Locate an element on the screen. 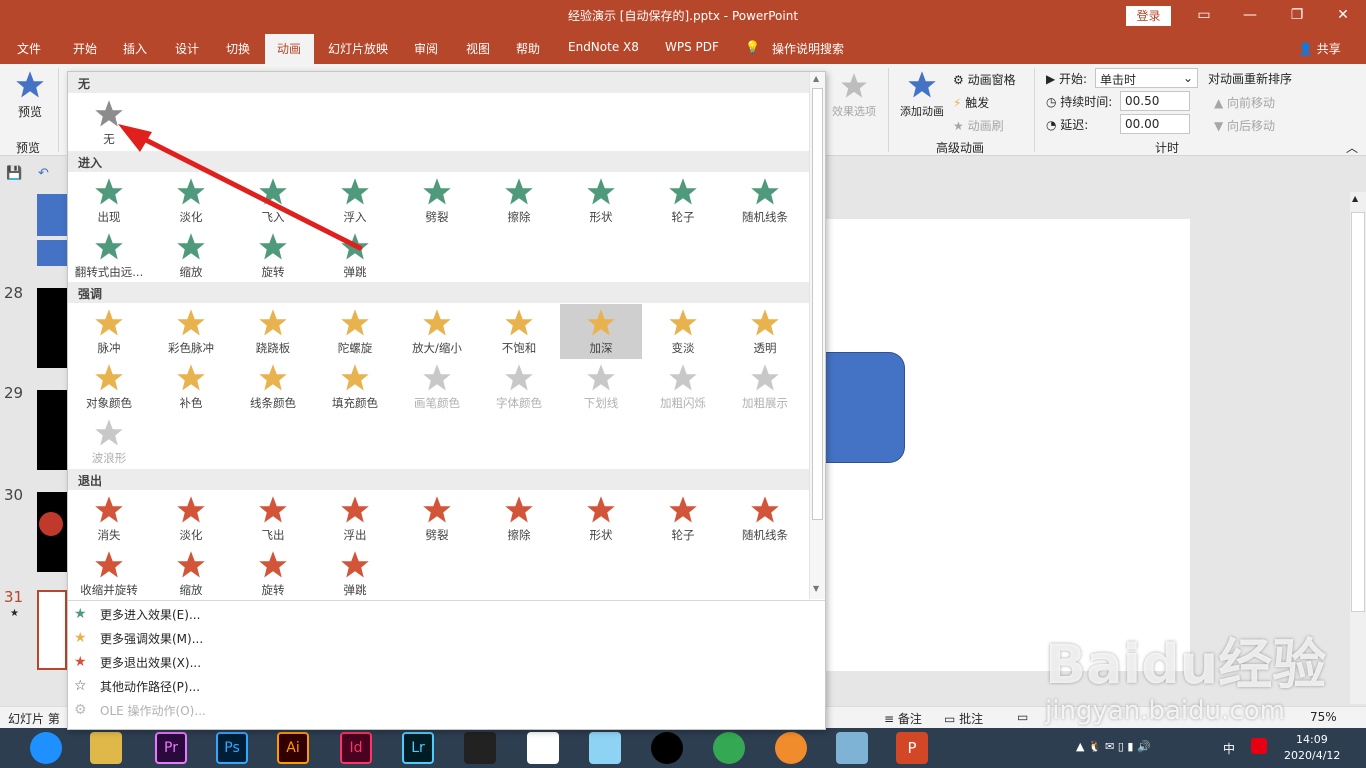 This screenshot has width=1366, height=768. media-player-icon is located at coordinates (791, 748).